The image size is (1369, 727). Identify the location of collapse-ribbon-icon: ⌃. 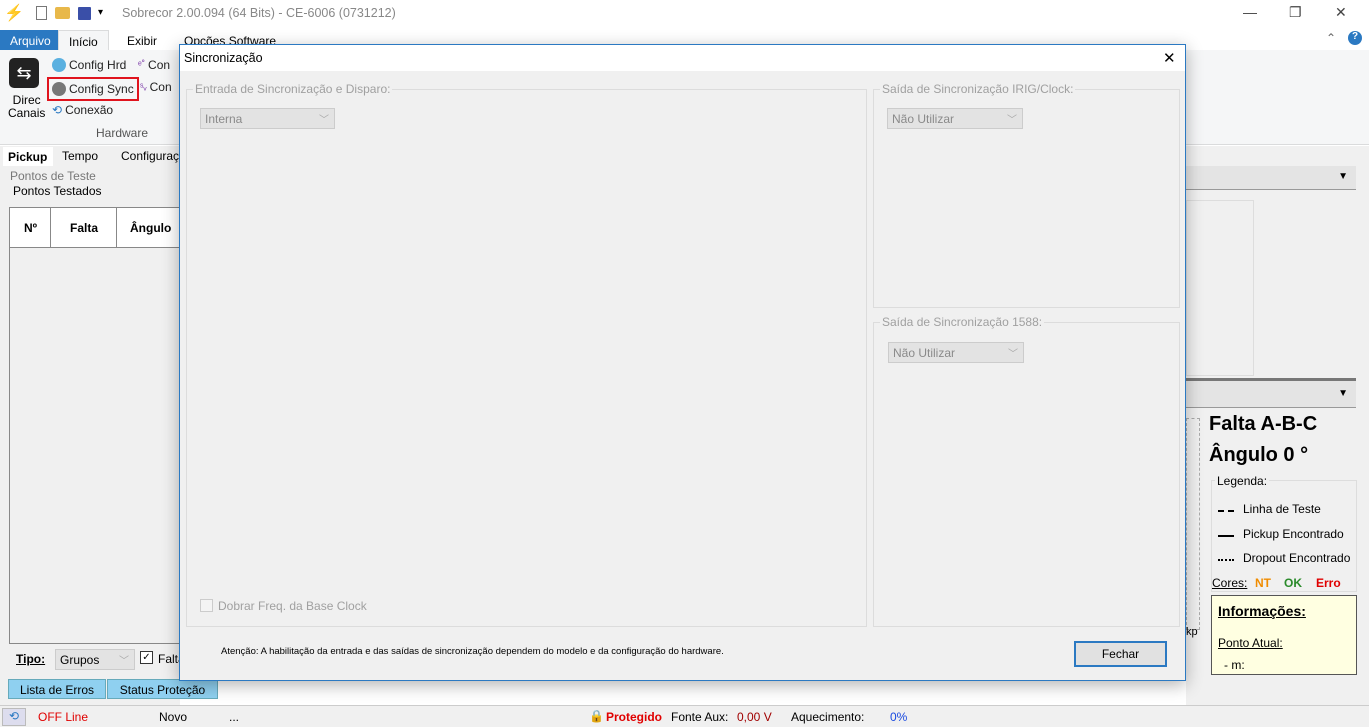
(1331, 38).